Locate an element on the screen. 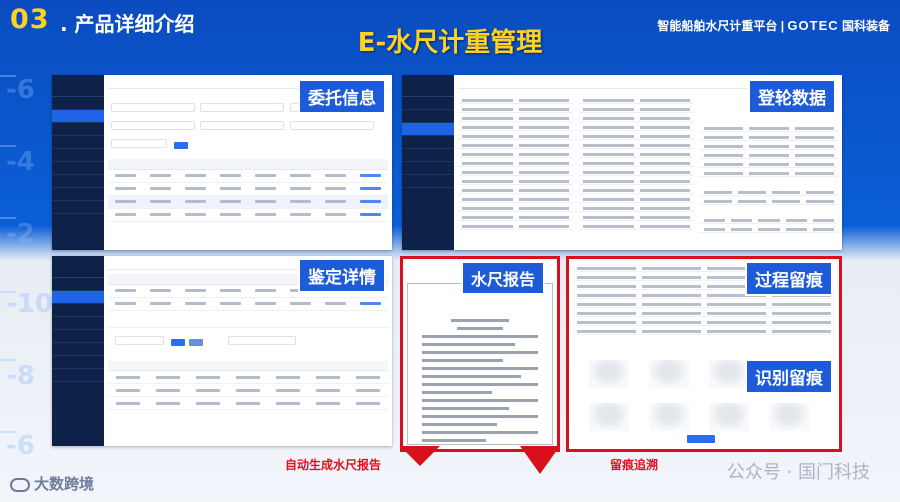  caption-auto-report: 自动生成水尺报告 is located at coordinates (333, 465).